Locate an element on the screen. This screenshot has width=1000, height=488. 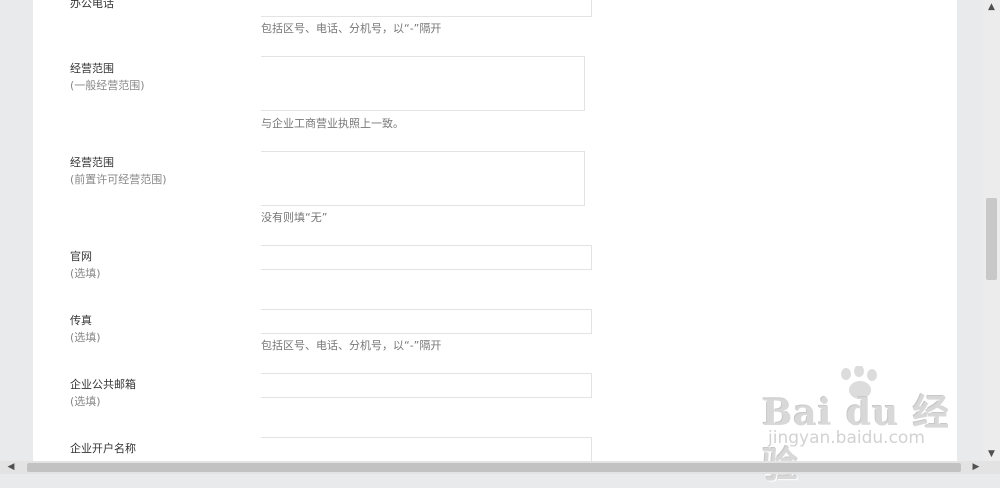
vertical-scroll-thumb is located at coordinates (991, 239).